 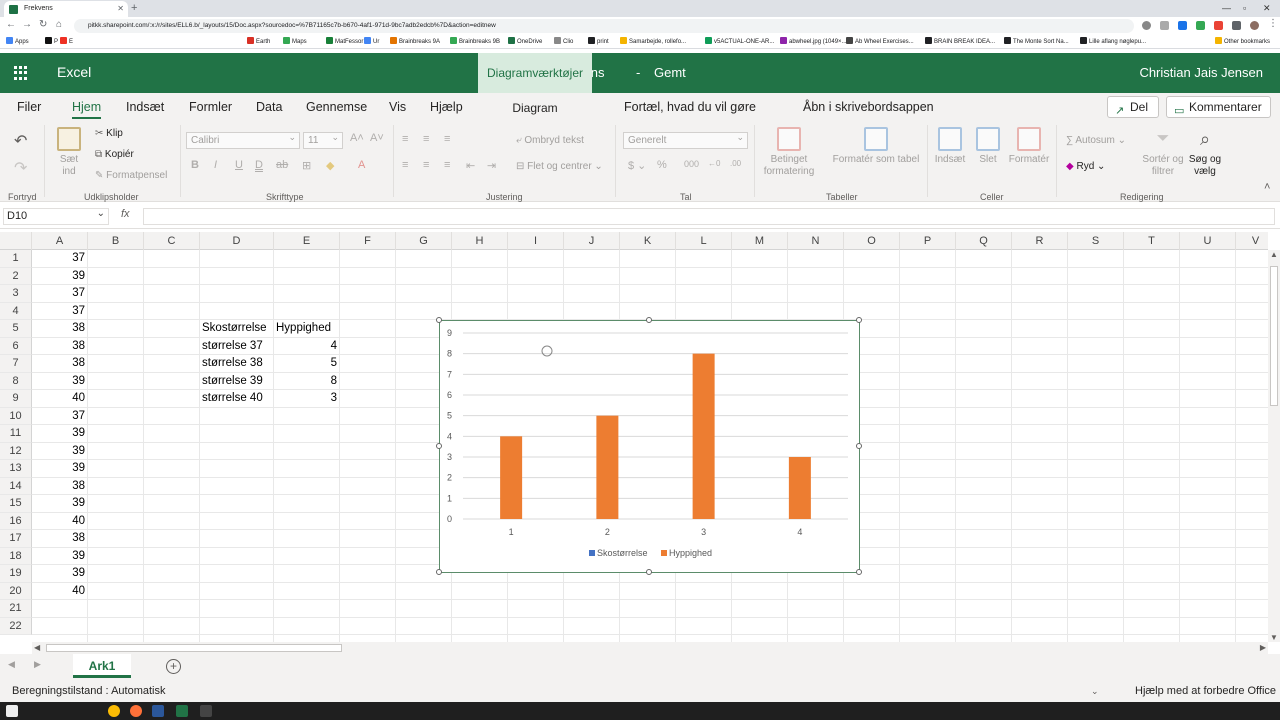 I want to click on column-header: B, so click(x=116, y=241).